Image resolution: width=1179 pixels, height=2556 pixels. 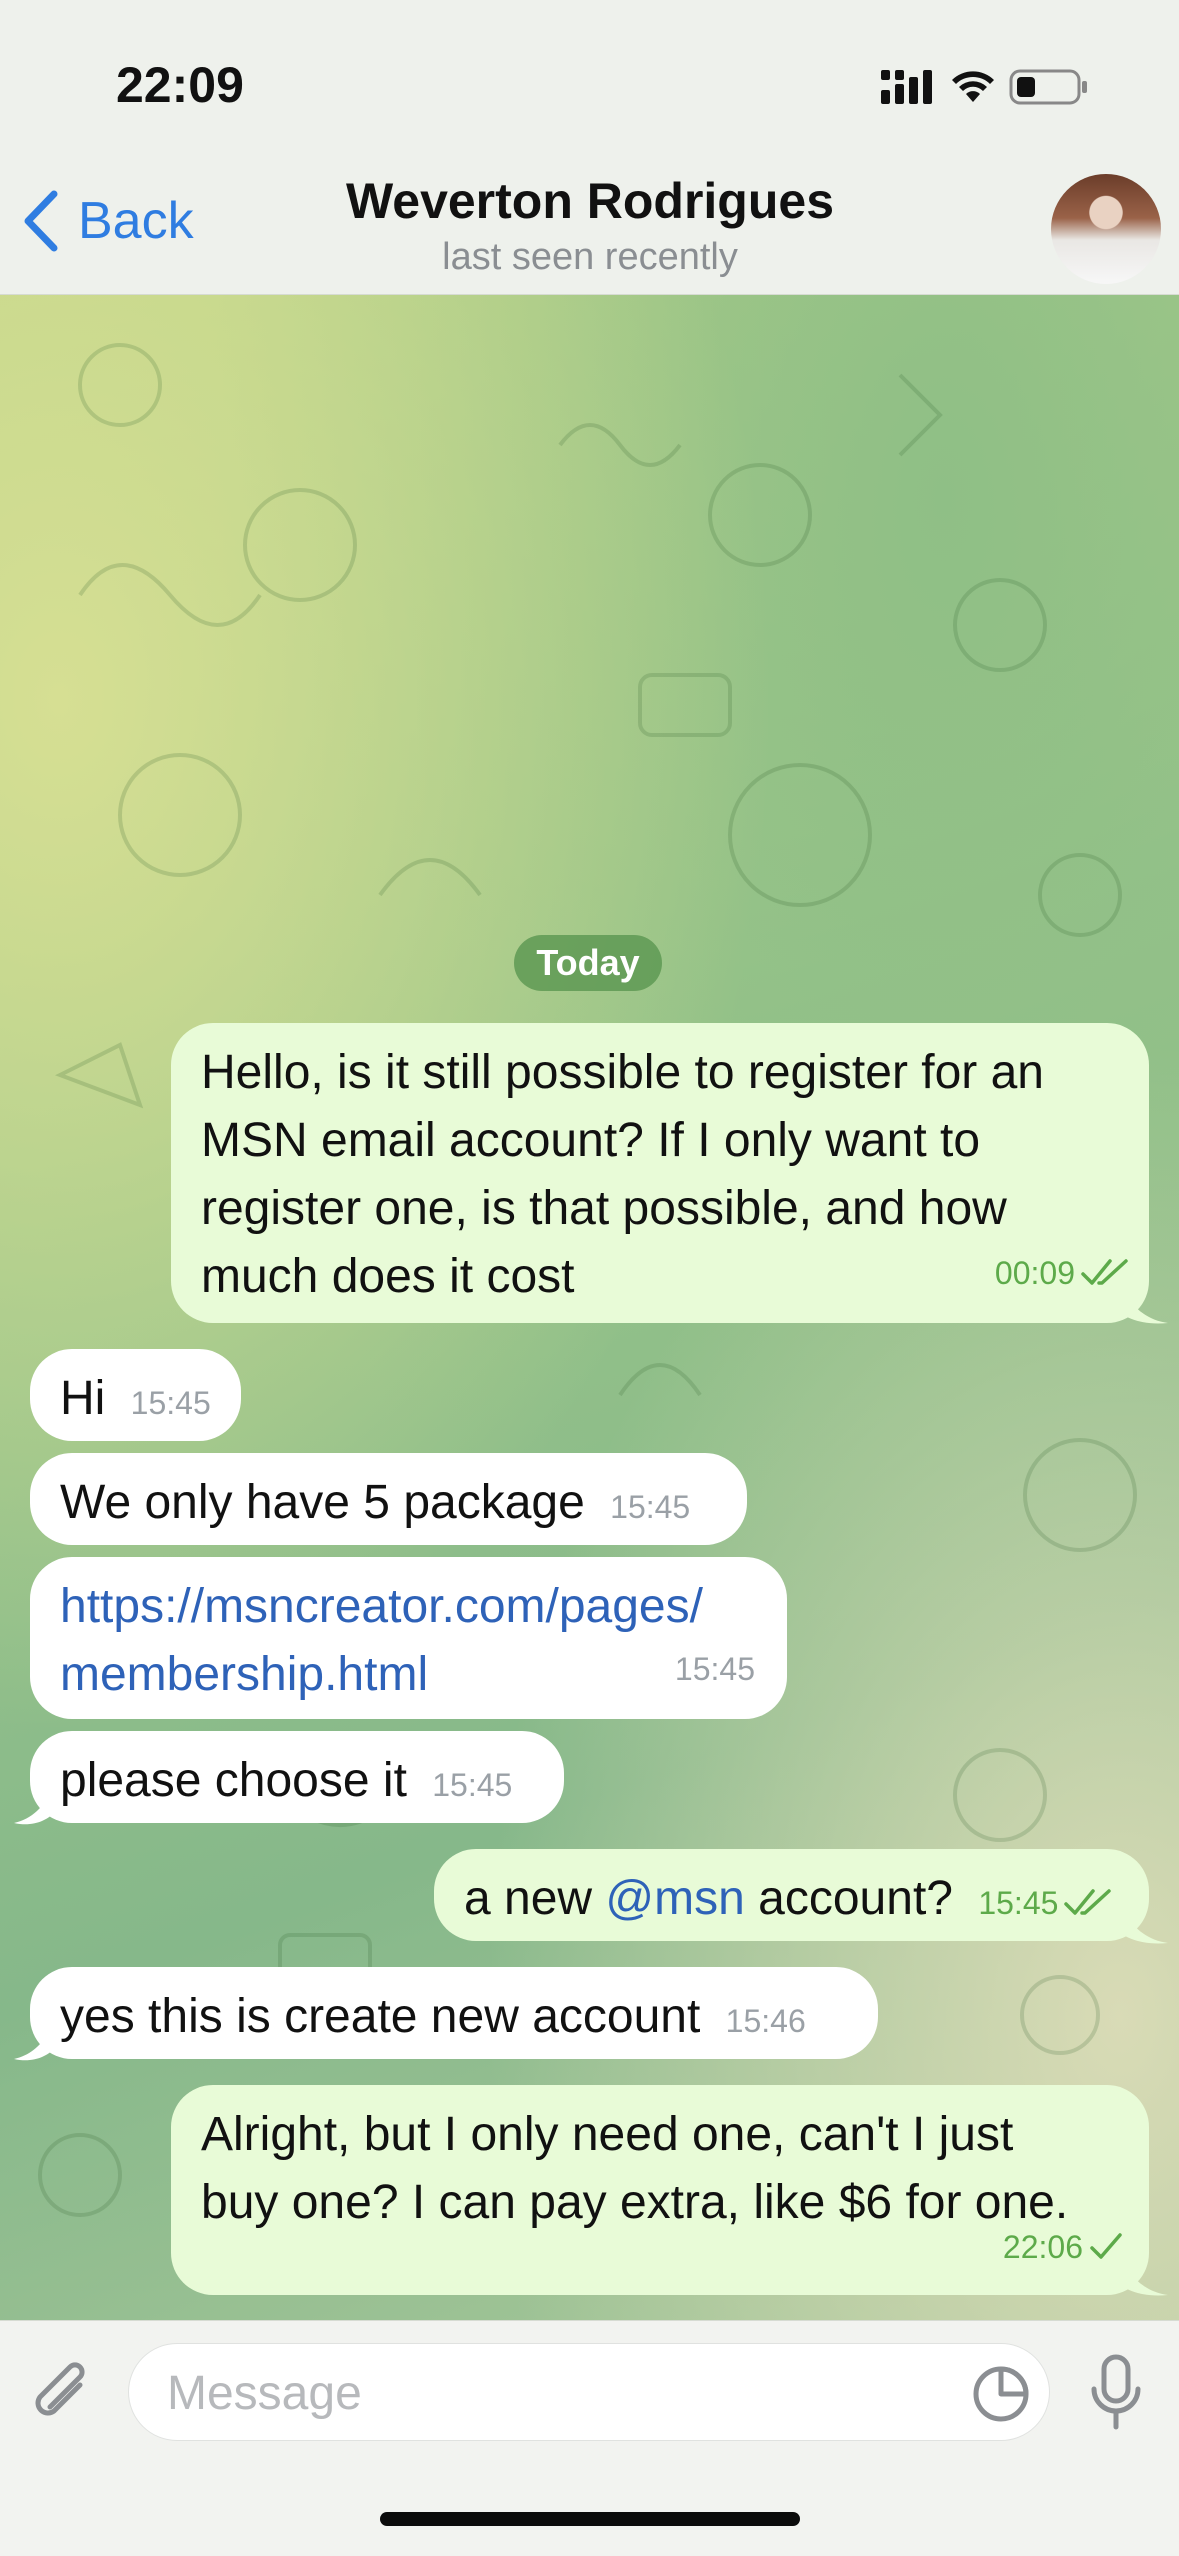 What do you see at coordinates (408, 1607) in the screenshot?
I see `message-link: https://msncreator.com/pages/` at bounding box center [408, 1607].